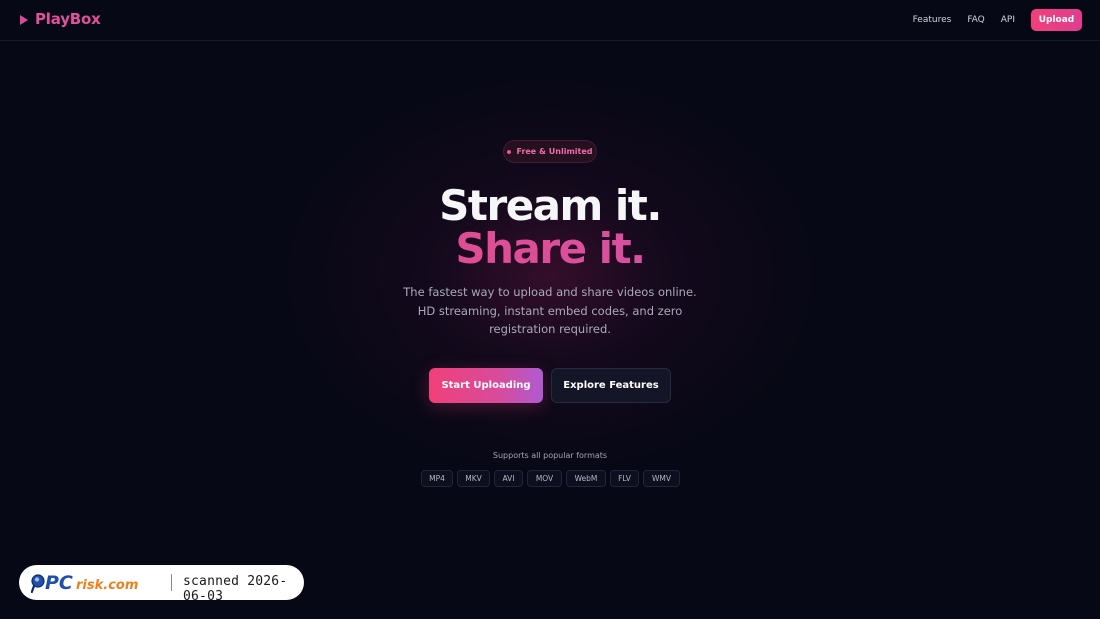  I want to click on explore-features-button: Explore Features, so click(611, 385).